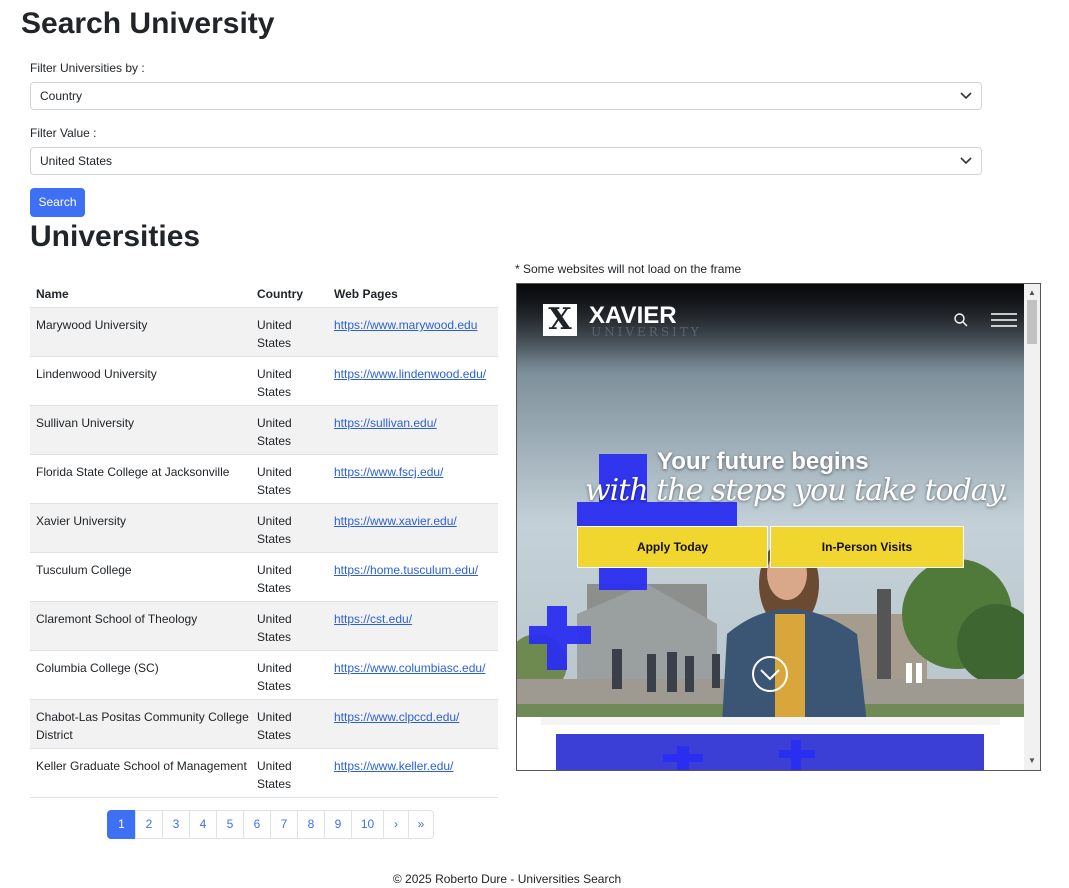 The width and height of the screenshot is (1069, 888). Describe the element at coordinates (1032, 293) in the screenshot. I see `scroll-up-arrow-icon: ▲` at that location.